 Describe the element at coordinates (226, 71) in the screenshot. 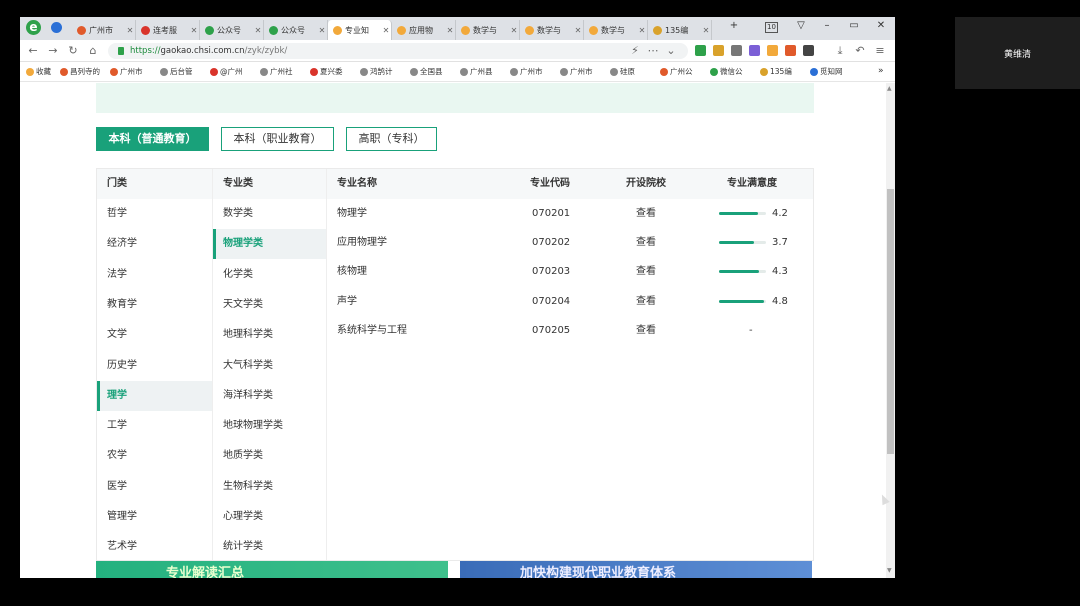

I see `bookmark-item: @广州` at that location.